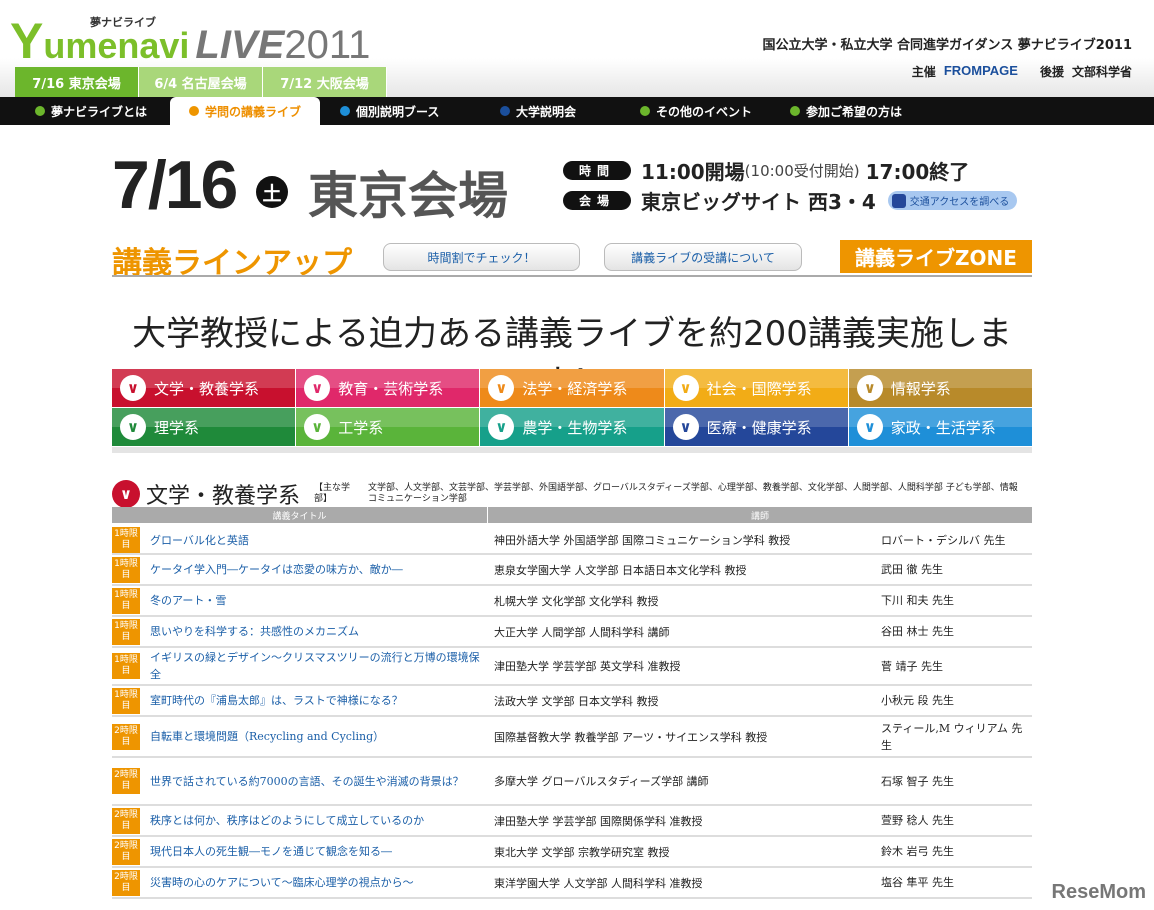 The height and width of the screenshot is (910, 1154). I want to click on nav-item: その他のイベント, so click(710, 111).